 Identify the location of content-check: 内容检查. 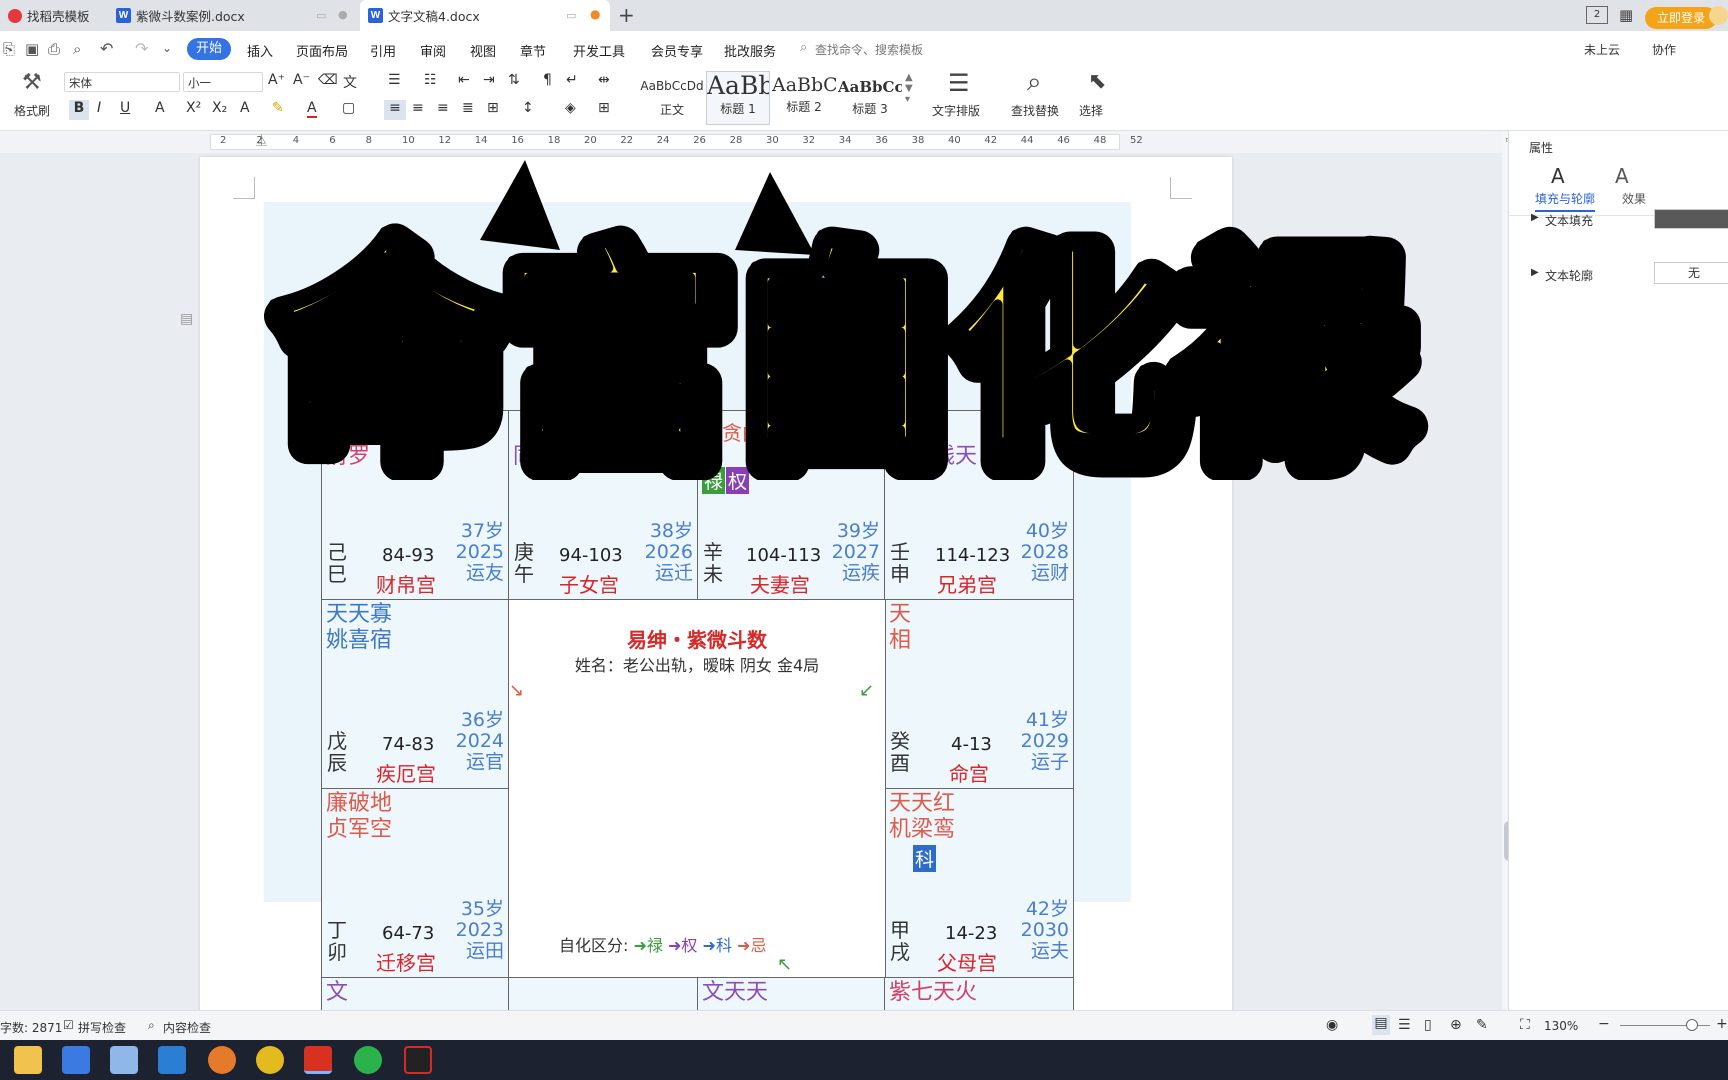
(187, 1027).